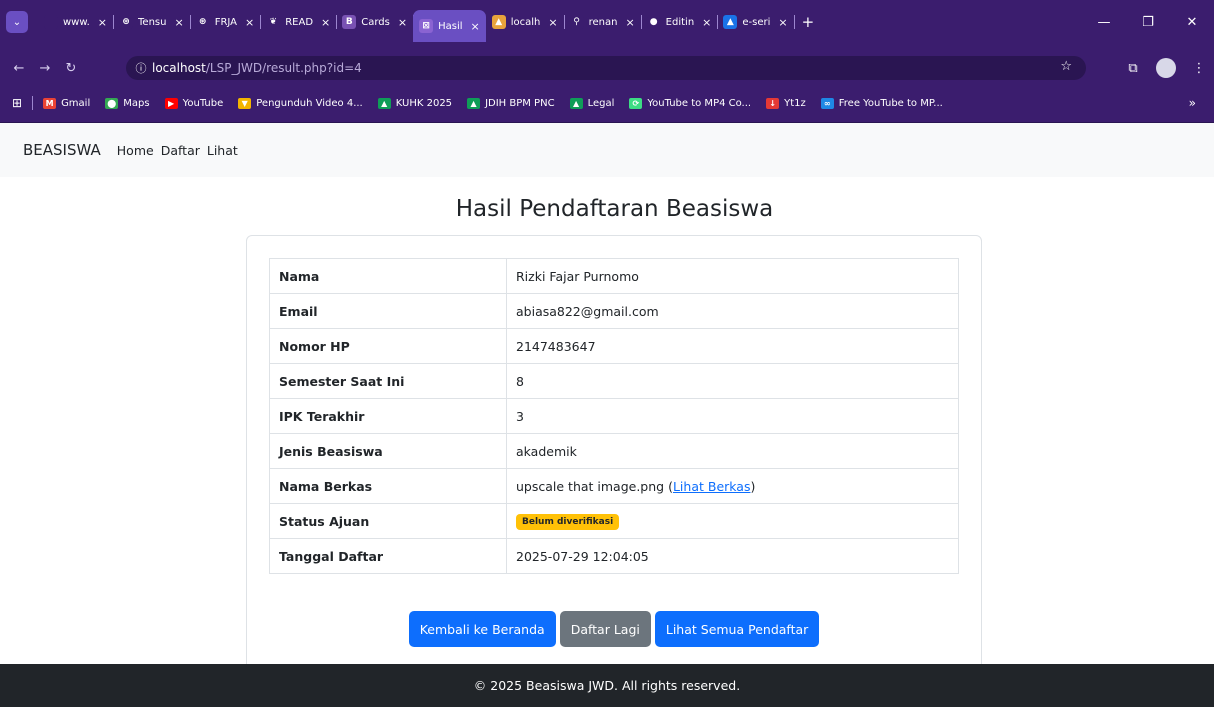 This screenshot has width=1214, height=707. What do you see at coordinates (576, 22) in the screenshot?
I see `tab-favicon-icon: ⚲` at bounding box center [576, 22].